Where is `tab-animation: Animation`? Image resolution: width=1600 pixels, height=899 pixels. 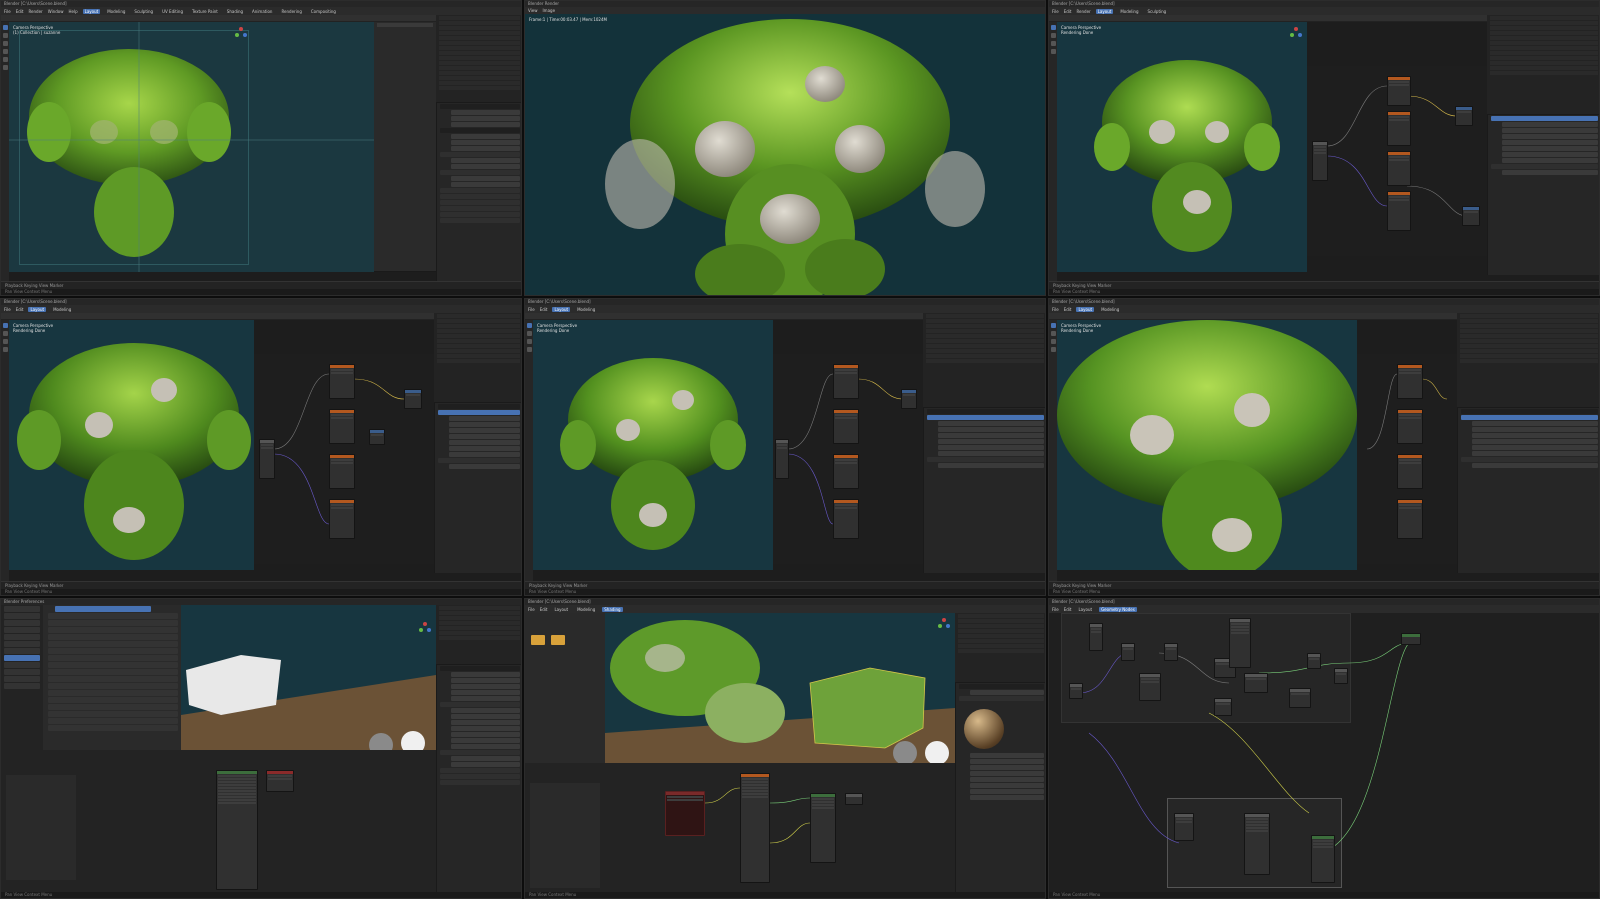
tab-animation: Animation is located at coordinates (262, 11).